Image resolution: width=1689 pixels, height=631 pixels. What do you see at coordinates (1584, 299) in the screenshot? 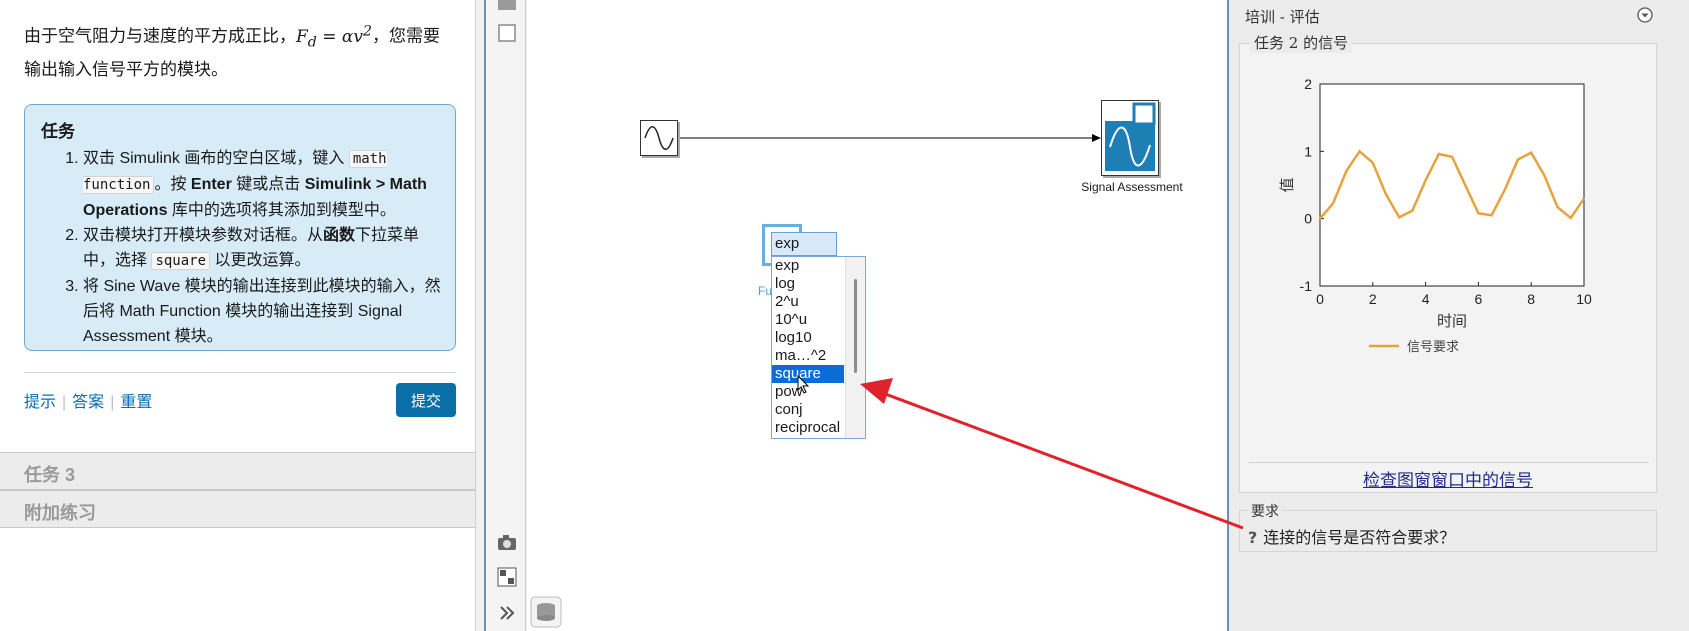
I see `x-tick-label: 10` at bounding box center [1584, 299].